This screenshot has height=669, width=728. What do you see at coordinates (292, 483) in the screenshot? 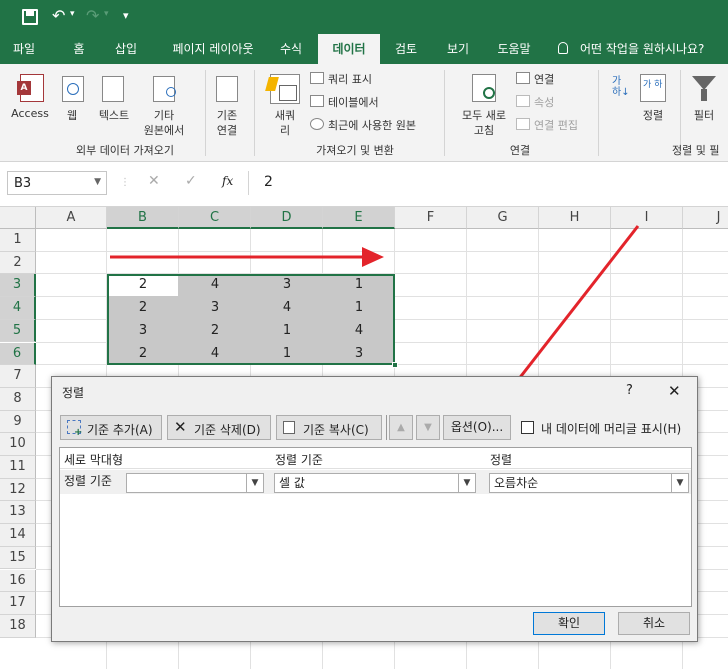
I see `sort-on-select-value: 셀 값` at bounding box center [292, 483].